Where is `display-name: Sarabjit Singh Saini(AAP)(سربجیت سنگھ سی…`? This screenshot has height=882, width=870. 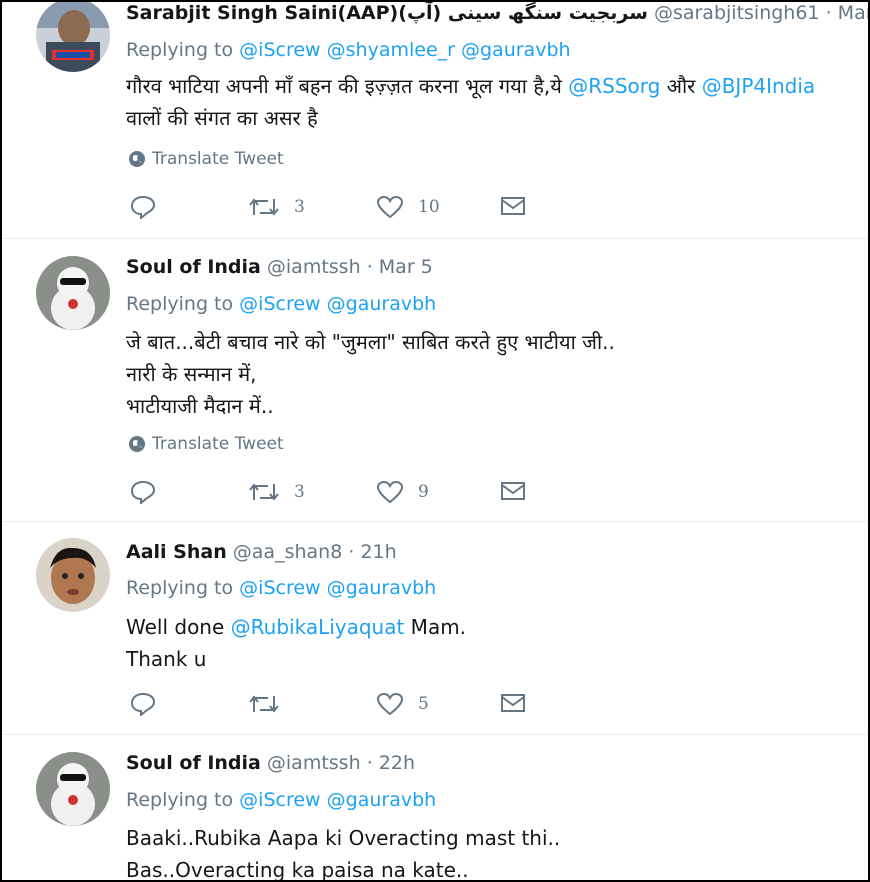 display-name: Sarabjit Singh Saini(AAP)(سربجیت سنگھ سی… is located at coordinates (387, 13).